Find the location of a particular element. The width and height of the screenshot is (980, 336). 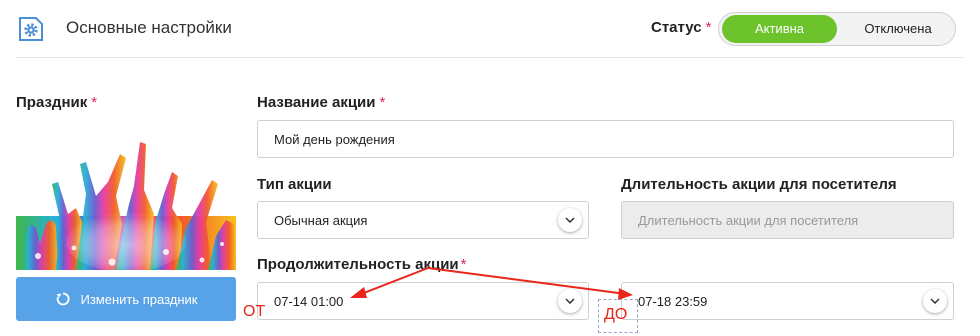

holiday-label: Праздник * is located at coordinates (56, 102).